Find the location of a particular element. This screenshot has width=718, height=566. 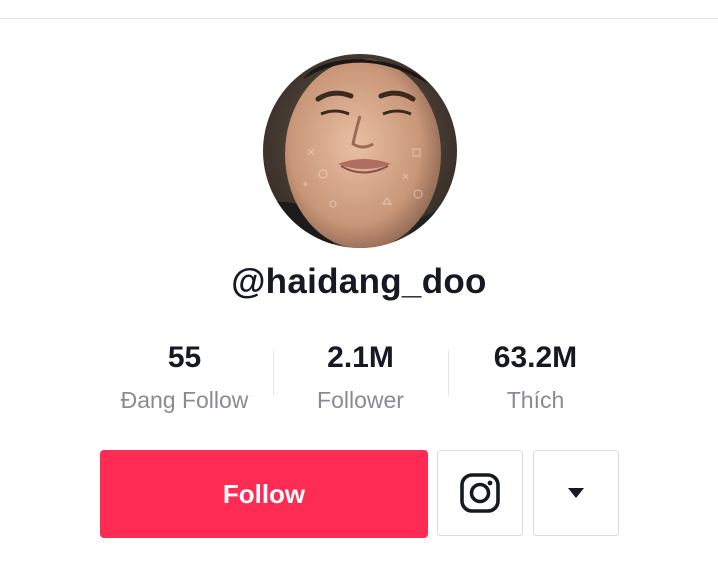

stat-followers-label: Follower is located at coordinates (360, 400).